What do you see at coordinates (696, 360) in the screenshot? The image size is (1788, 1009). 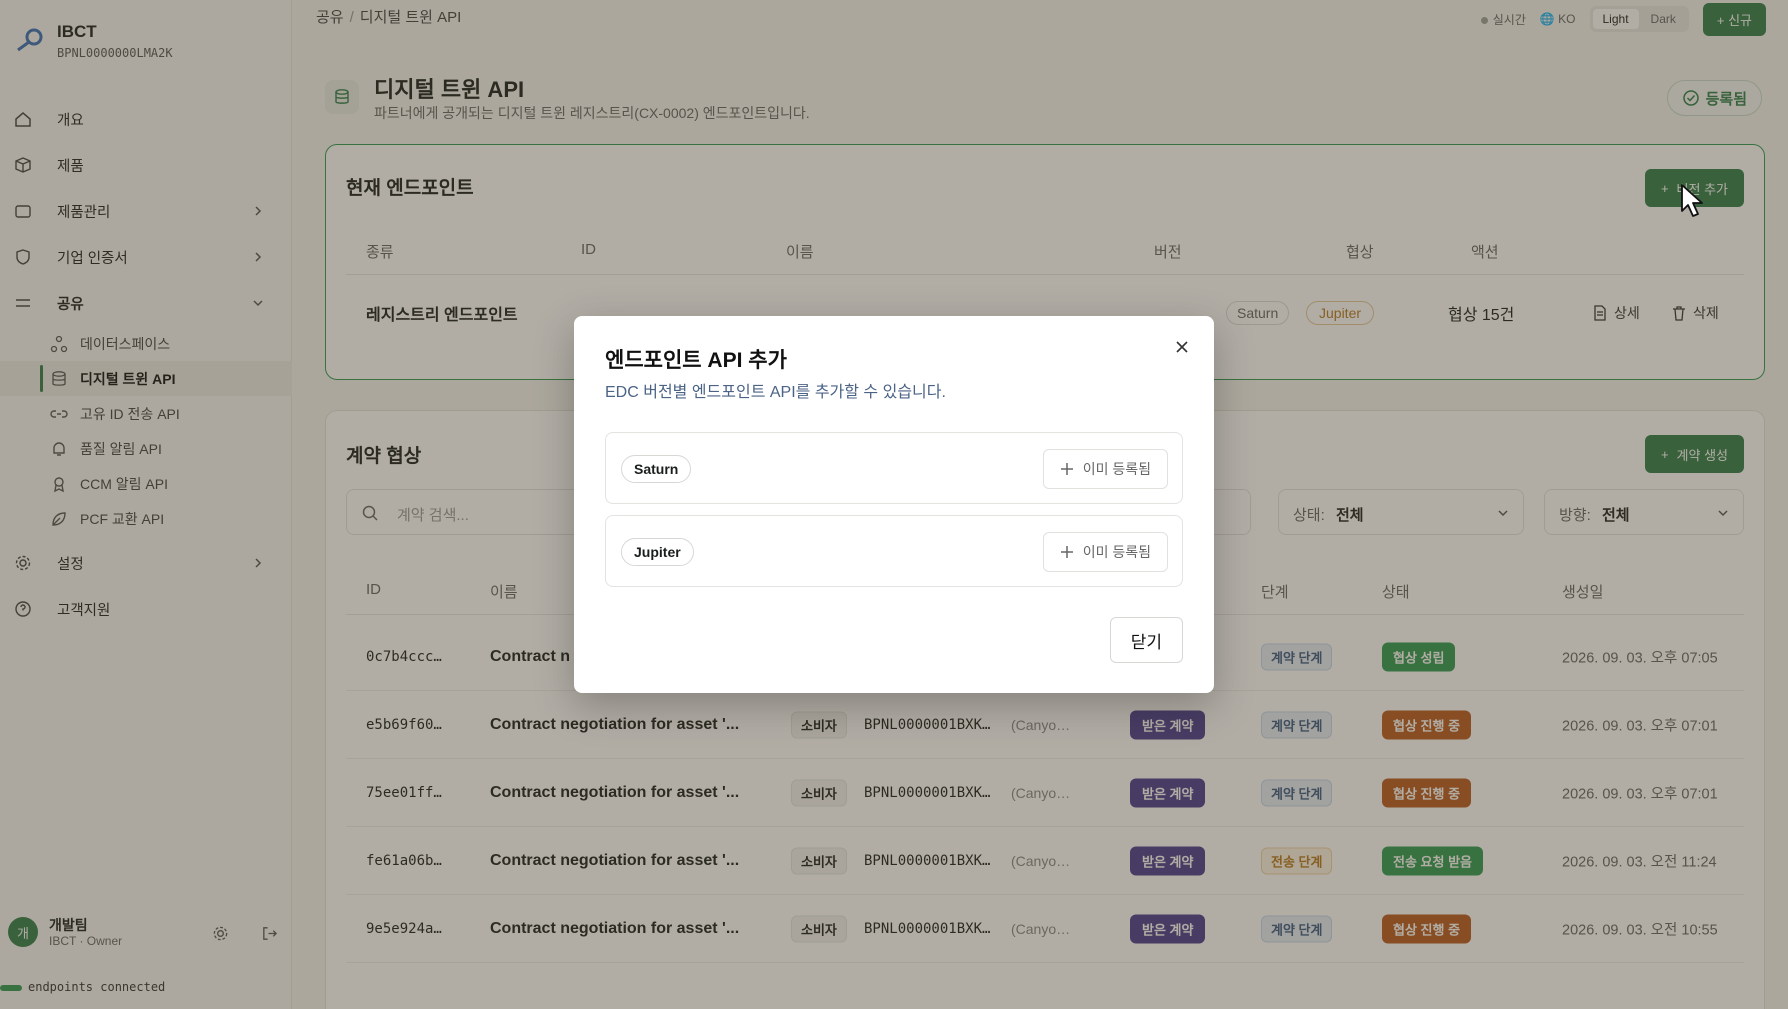 I see `modal-title: 엔드포인트 API 추가` at bounding box center [696, 360].